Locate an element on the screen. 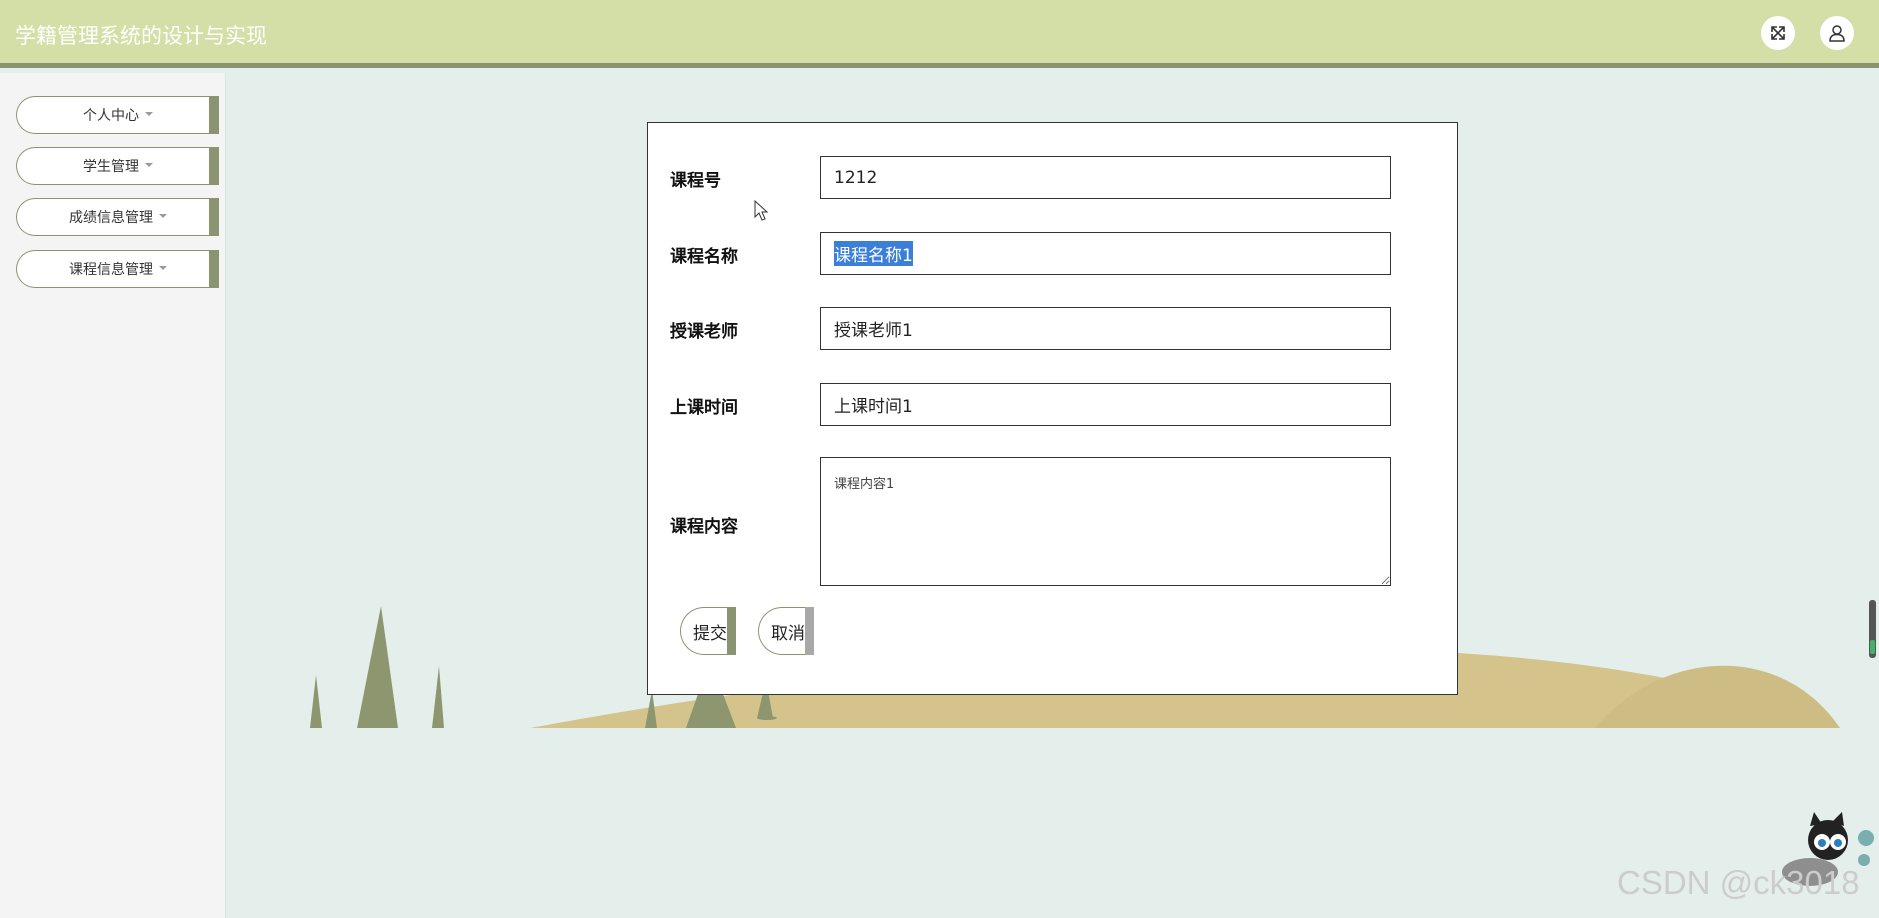 Image resolution: width=1879 pixels, height=918 pixels. sidebar-item-label: 学生管理 is located at coordinates (111, 167).